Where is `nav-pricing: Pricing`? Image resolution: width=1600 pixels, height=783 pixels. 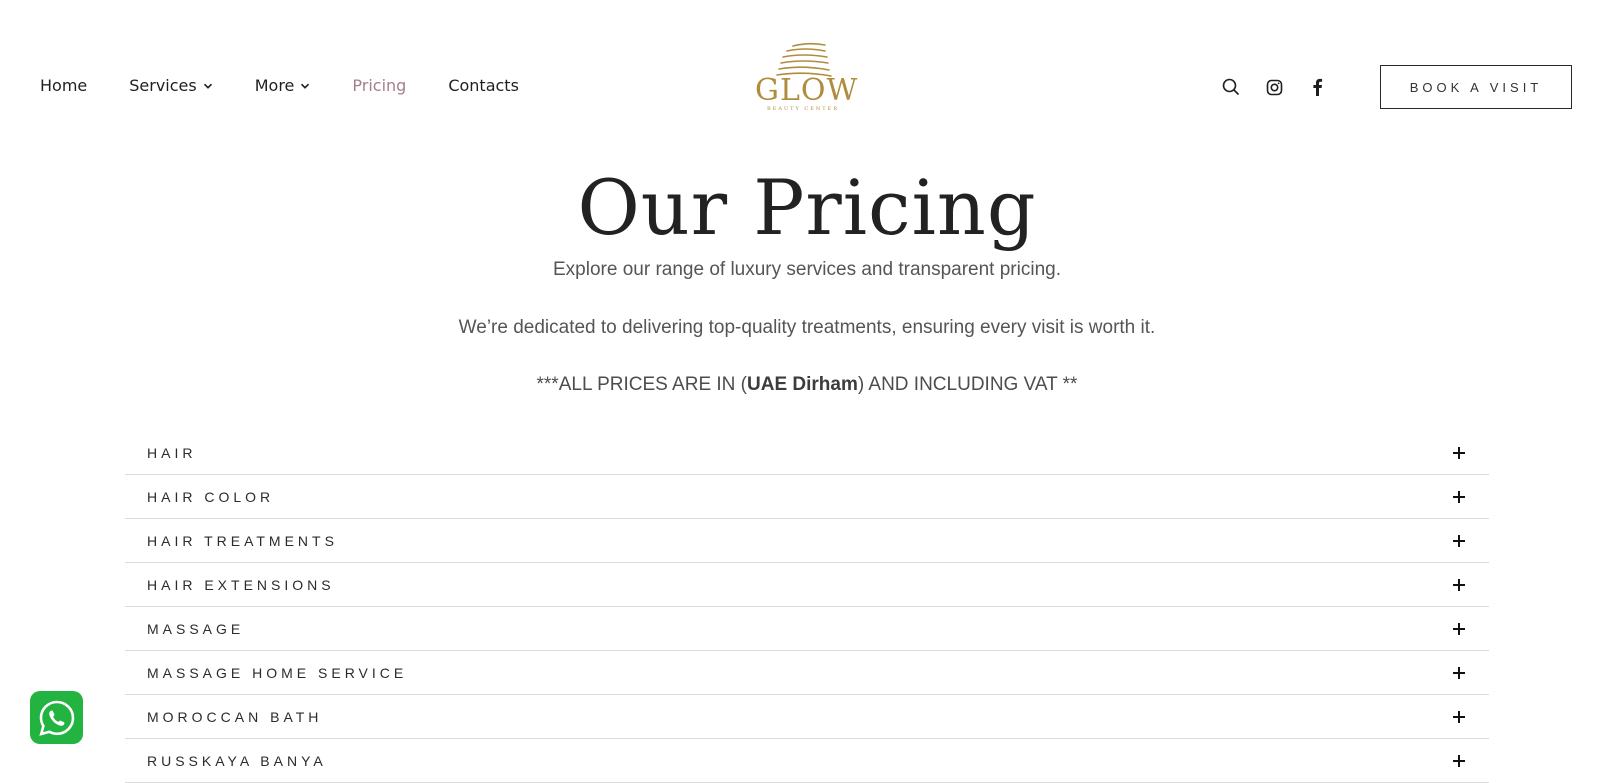
nav-pricing: Pricing is located at coordinates (379, 85).